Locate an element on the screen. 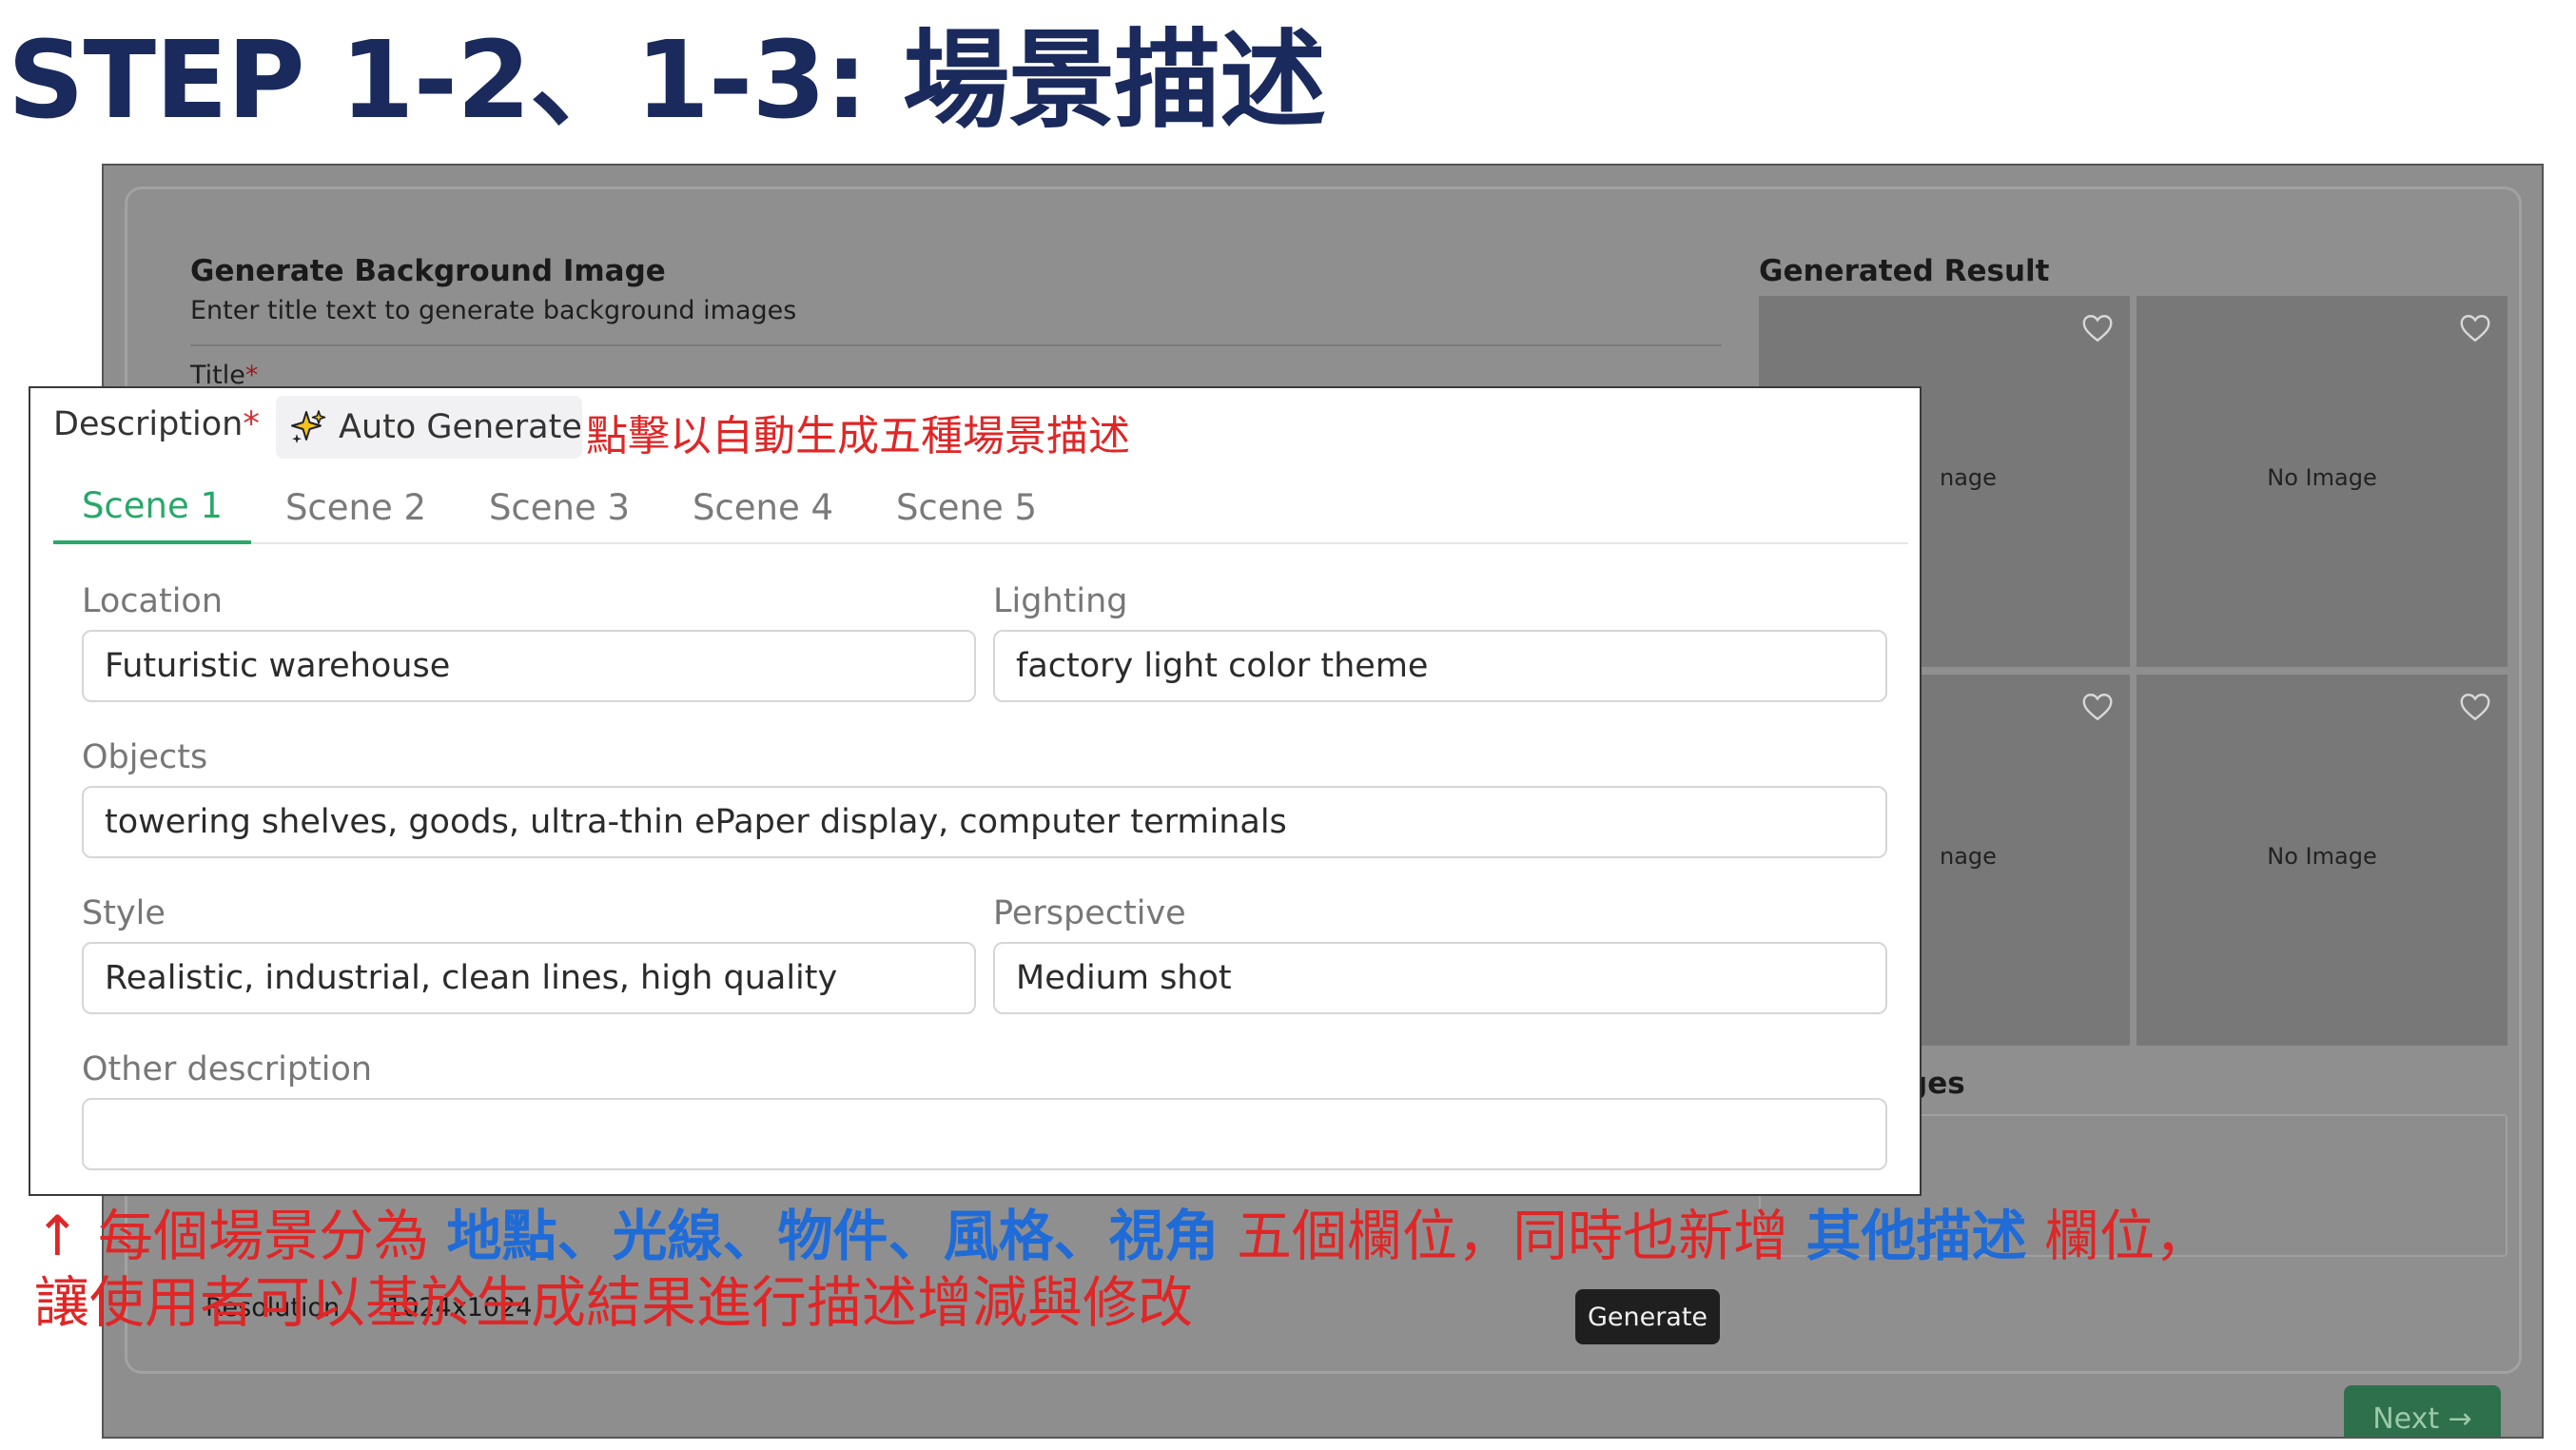 The height and width of the screenshot is (1450, 2576). annotation-line-2: 讓使用者可以基於生成結果進行描述增減與修改 is located at coordinates (614, 1302).